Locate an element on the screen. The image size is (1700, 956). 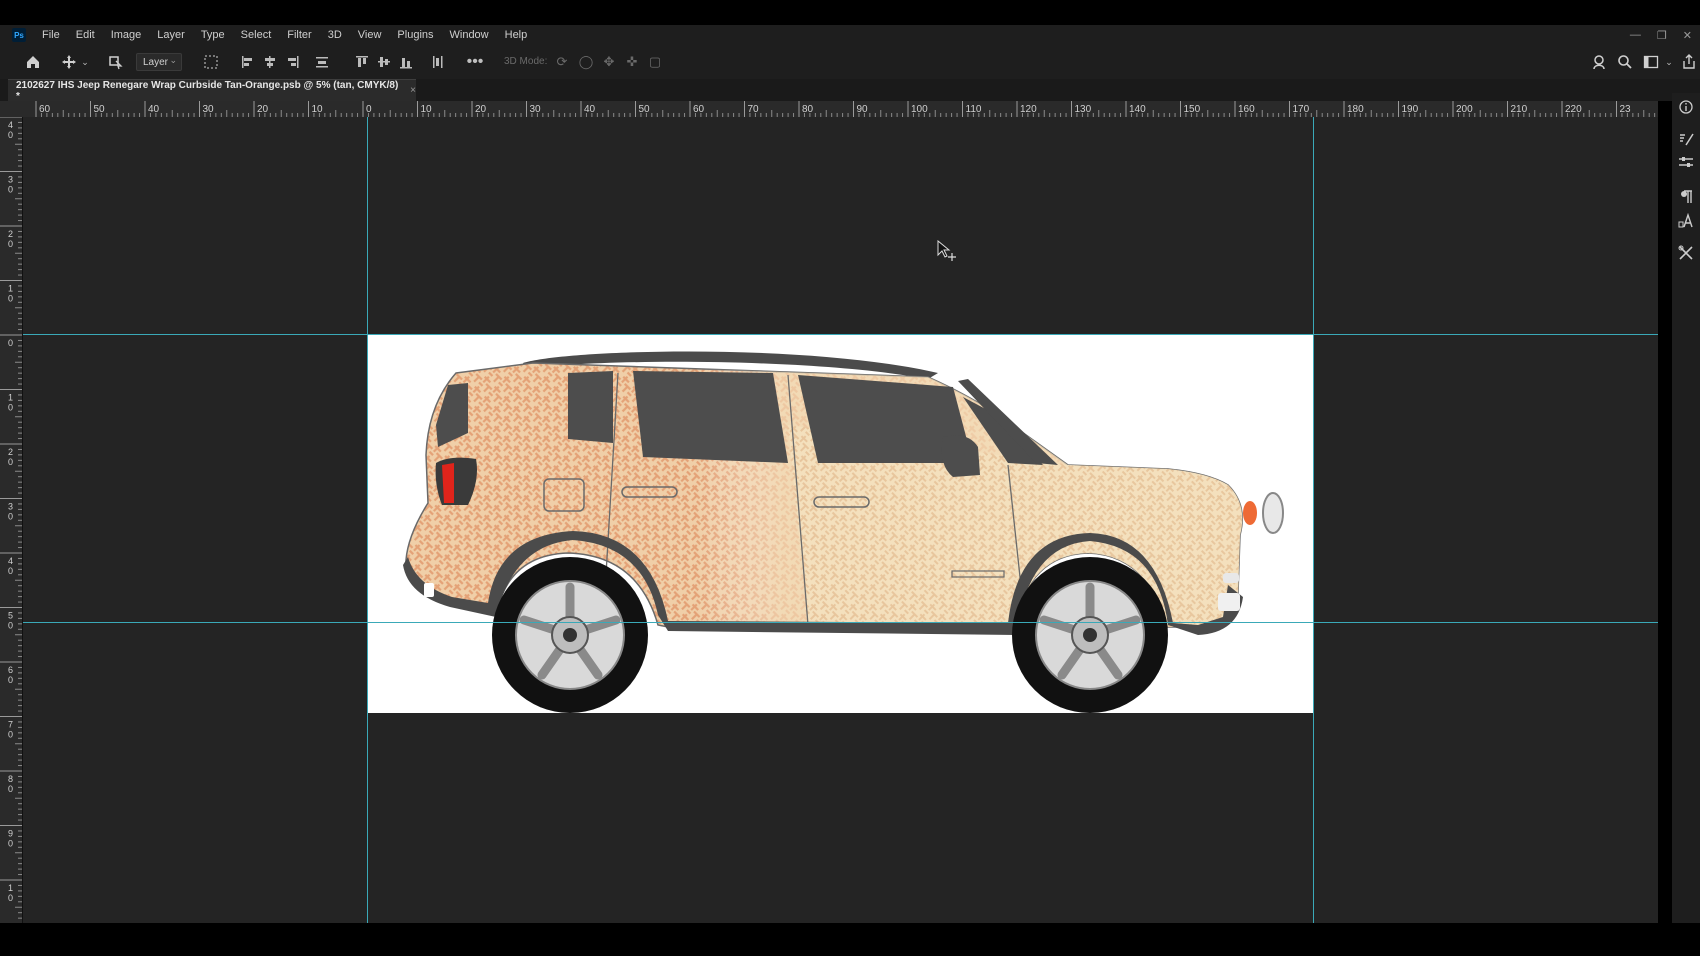
align-top-icon is located at coordinates (362, 62).